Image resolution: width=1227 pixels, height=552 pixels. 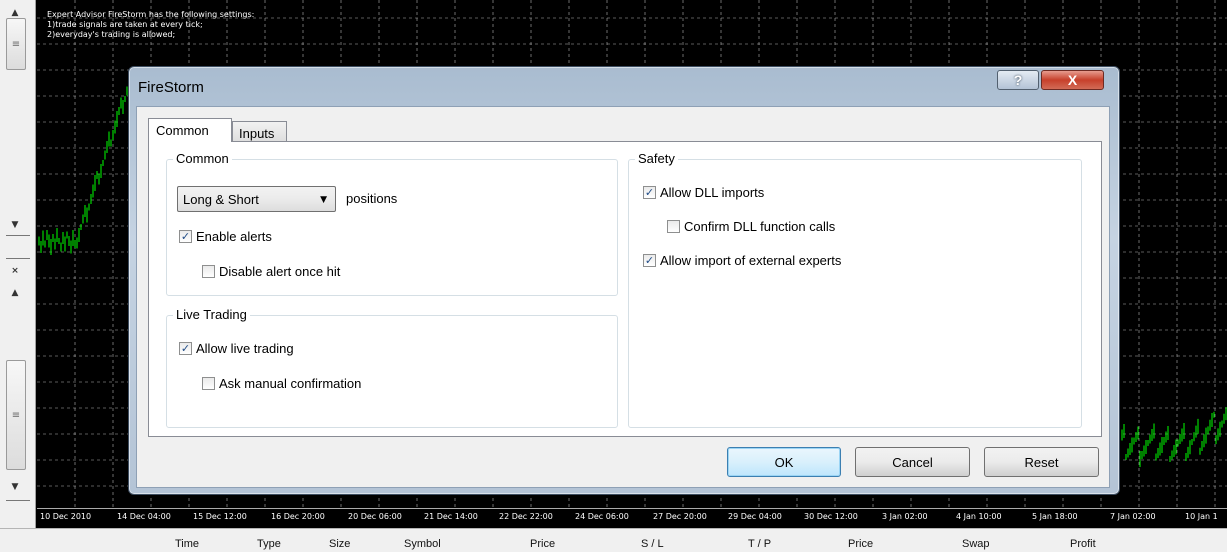 I want to click on checkbox-label: Allow import of external experts, so click(x=751, y=260).